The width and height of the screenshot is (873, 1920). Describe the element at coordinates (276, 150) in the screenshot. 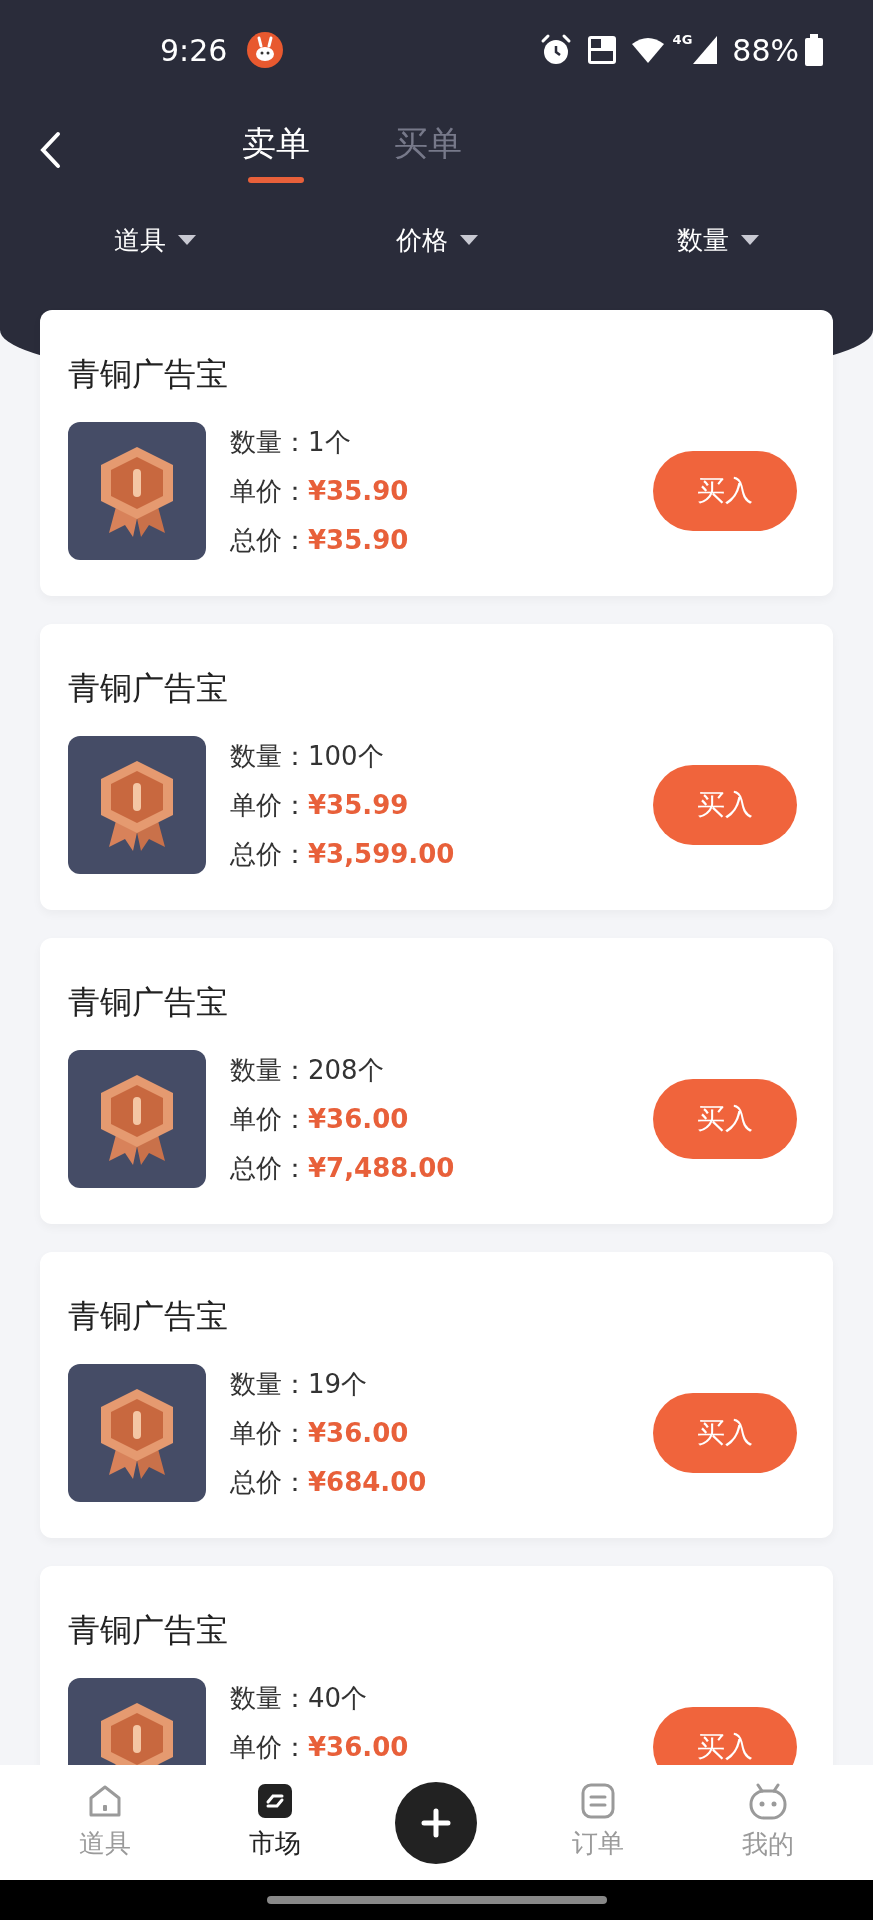

I see `tab: 卖单` at that location.